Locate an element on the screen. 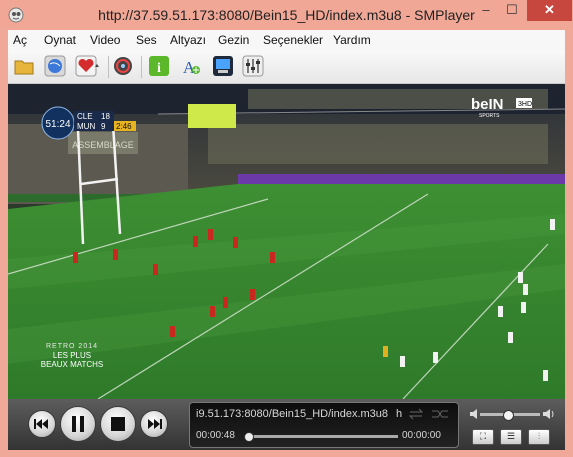 The height and width of the screenshot is (457, 573). next-button is located at coordinates (154, 424).